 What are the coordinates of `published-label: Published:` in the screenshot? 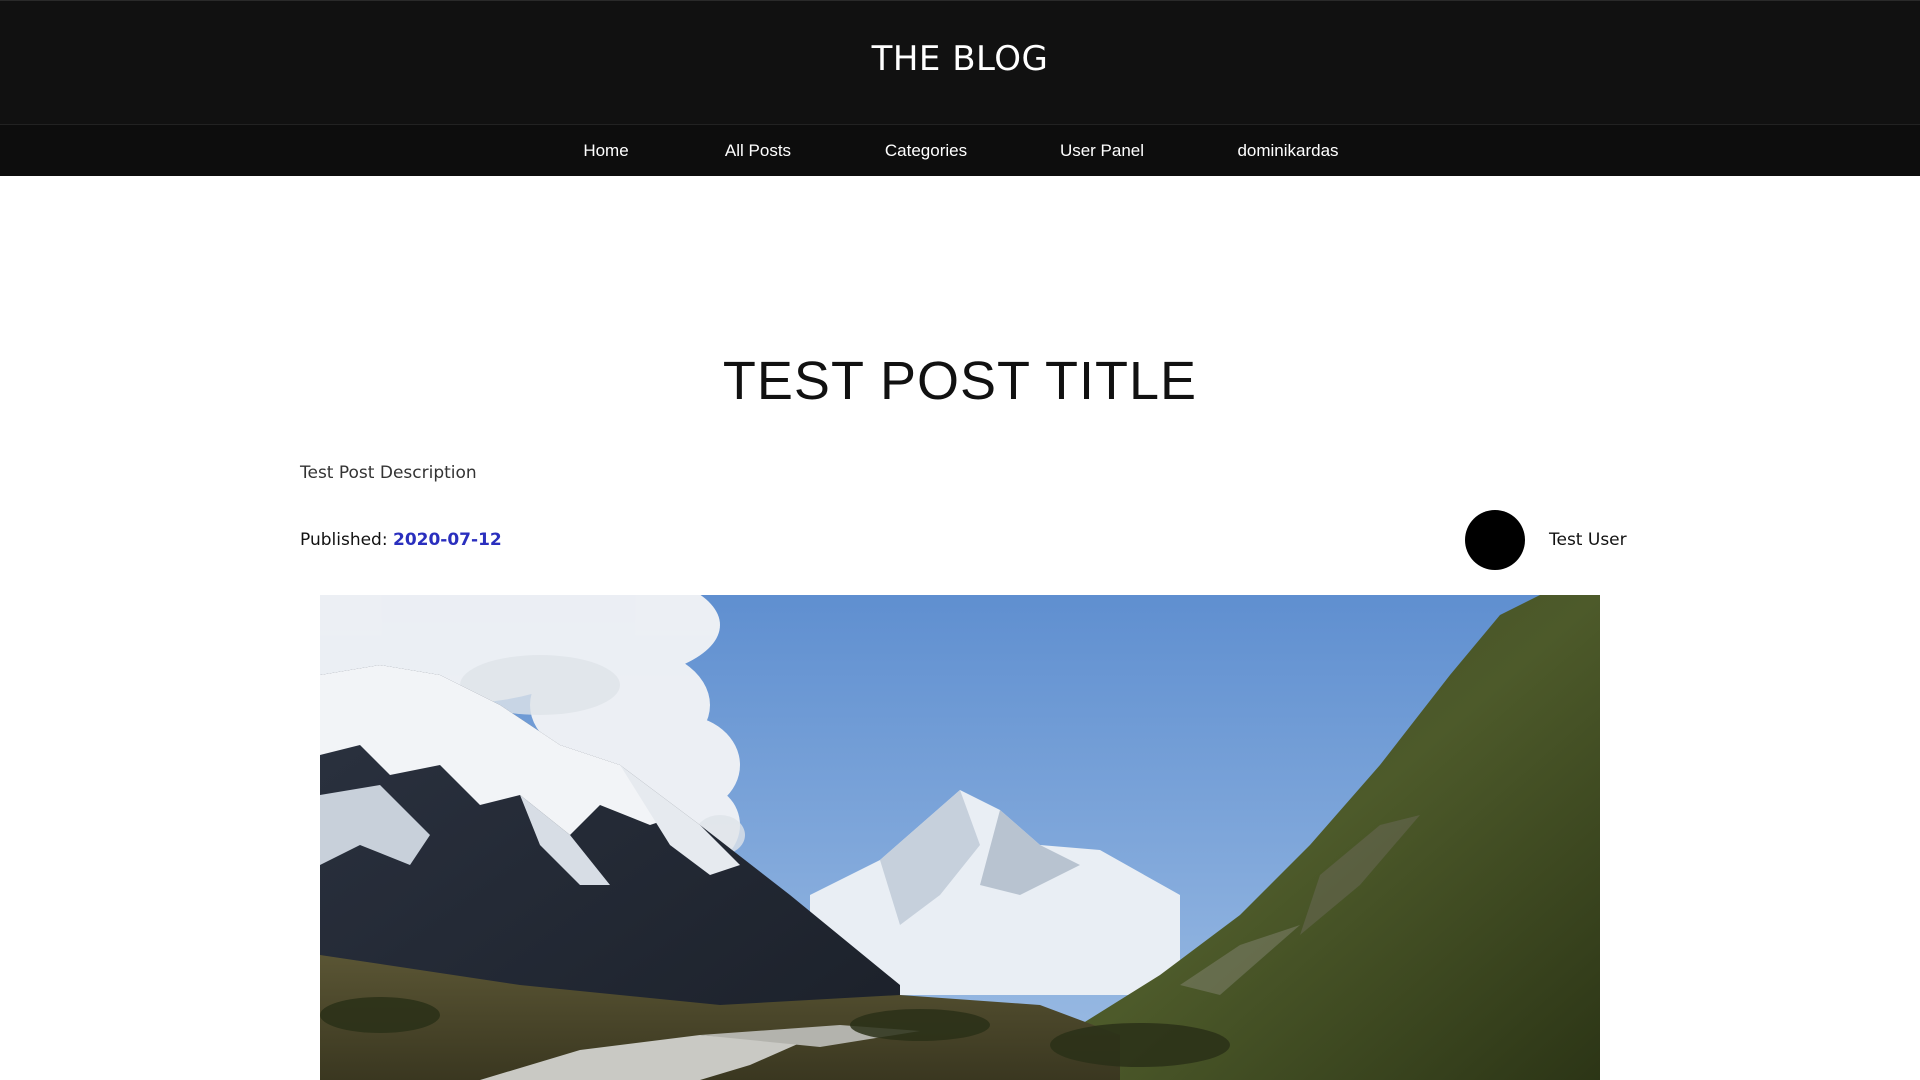 It's located at (344, 540).